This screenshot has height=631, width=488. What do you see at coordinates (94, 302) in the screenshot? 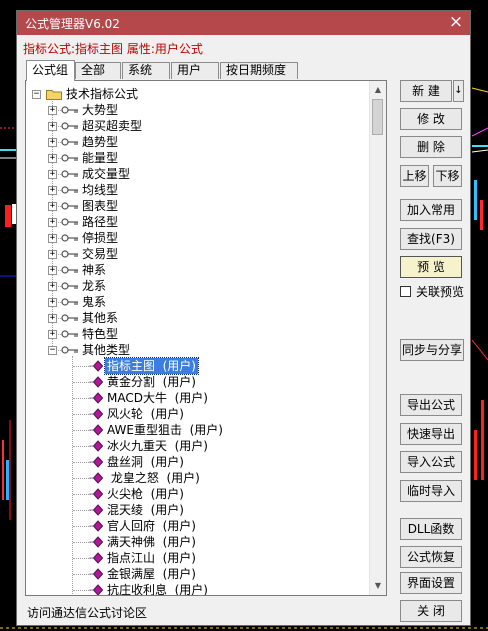
I see `tree-group-label: 鬼系` at bounding box center [94, 302].